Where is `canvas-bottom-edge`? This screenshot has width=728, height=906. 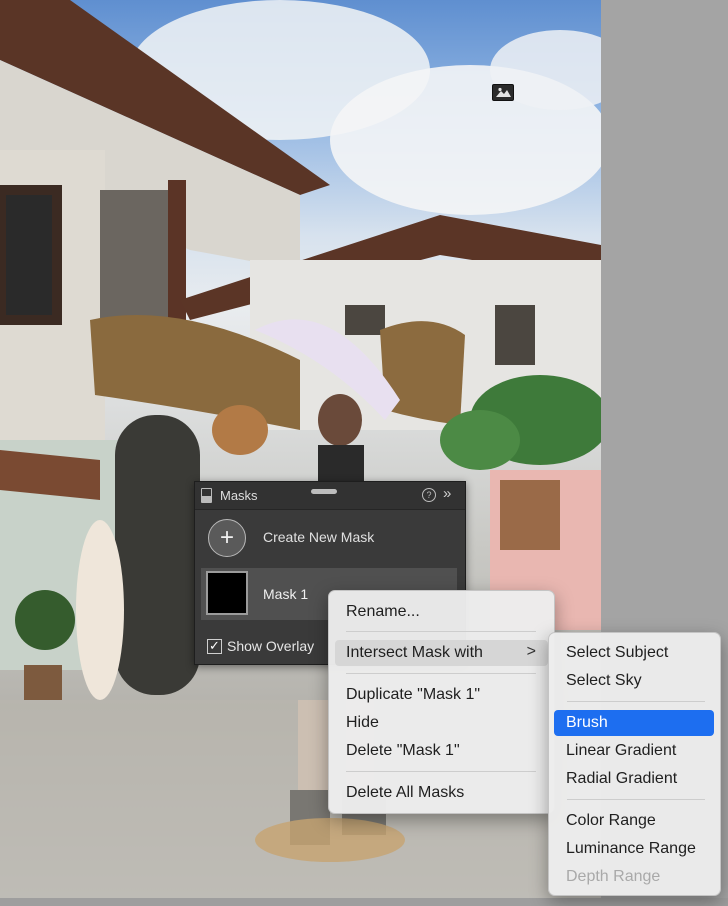
canvas-bottom-edge is located at coordinates (364, 902).